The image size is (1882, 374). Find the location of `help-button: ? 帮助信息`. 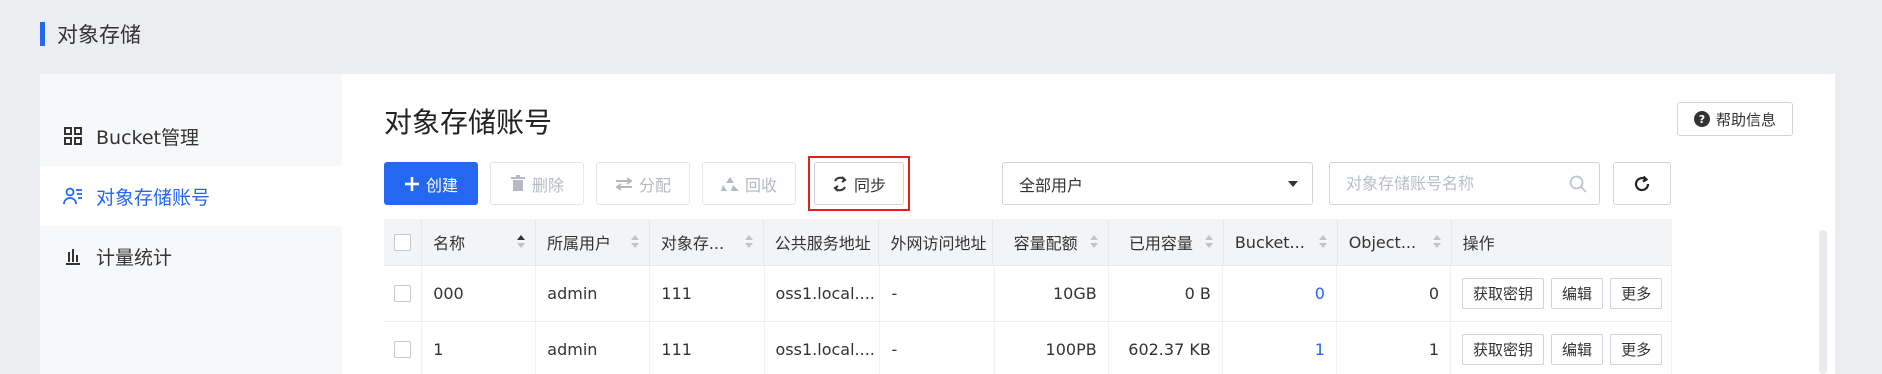

help-button: ? 帮助信息 is located at coordinates (1735, 119).